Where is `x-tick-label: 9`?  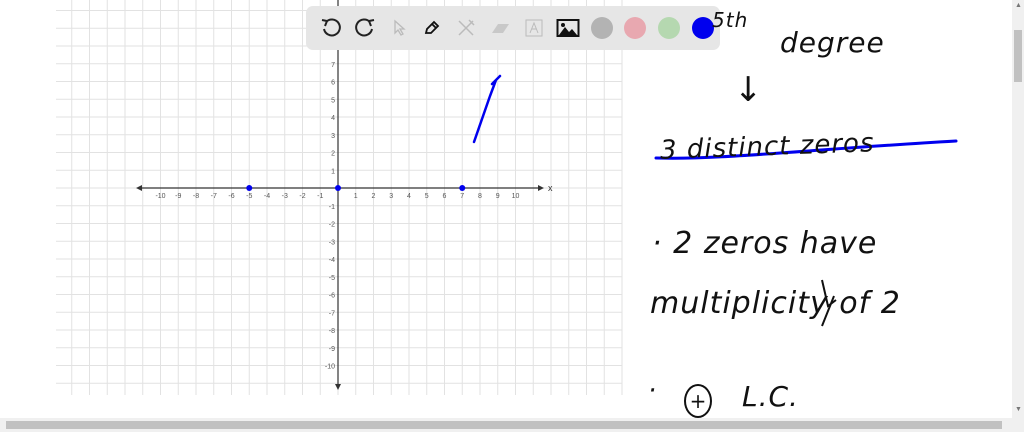
x-tick-label: 9 is located at coordinates (498, 196).